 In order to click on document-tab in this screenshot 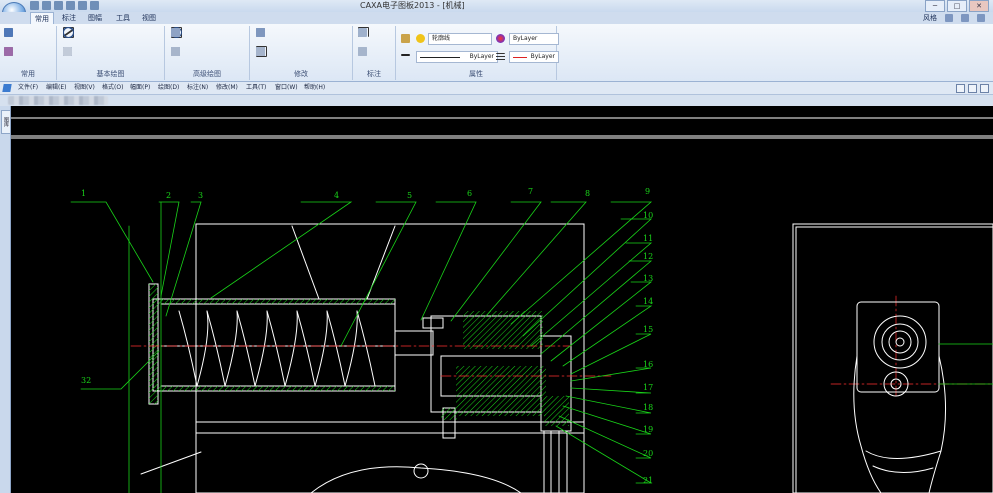, I will do `click(58, 100)`.